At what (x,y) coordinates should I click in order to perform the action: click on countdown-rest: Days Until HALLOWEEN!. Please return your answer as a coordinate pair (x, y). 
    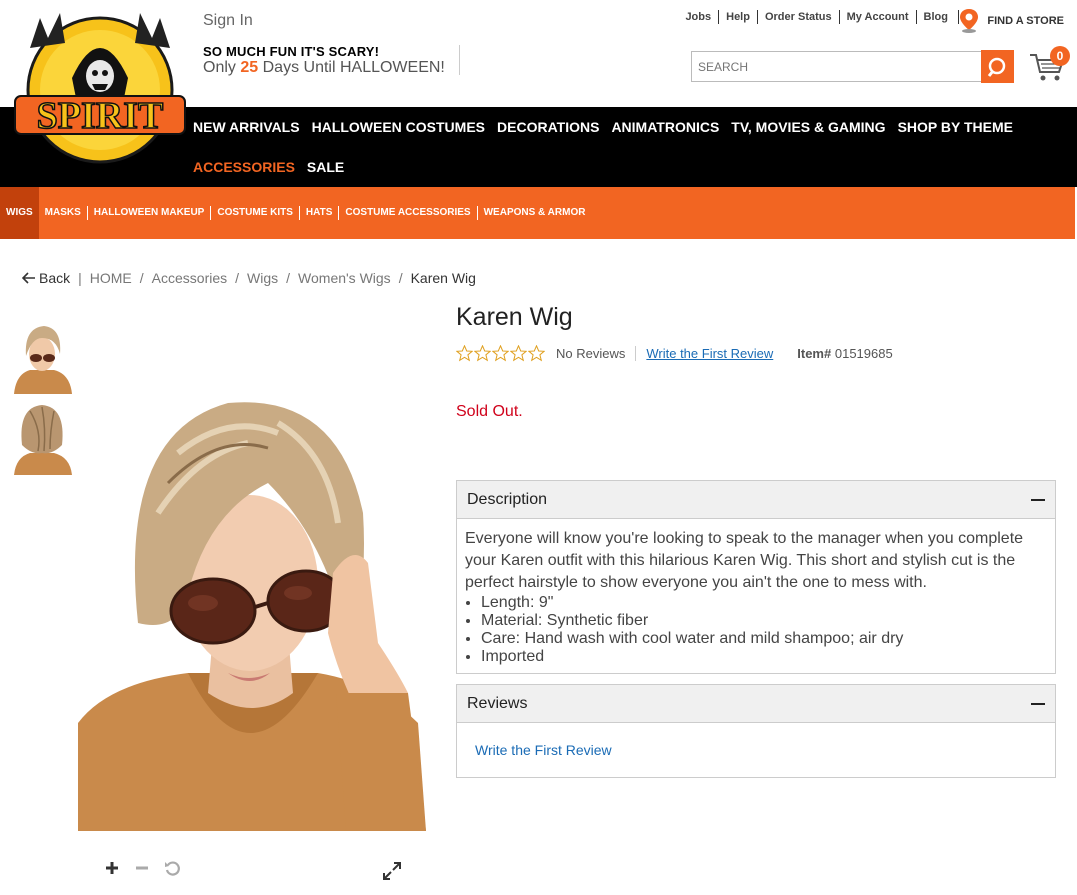
    Looking at the image, I should click on (353, 67).